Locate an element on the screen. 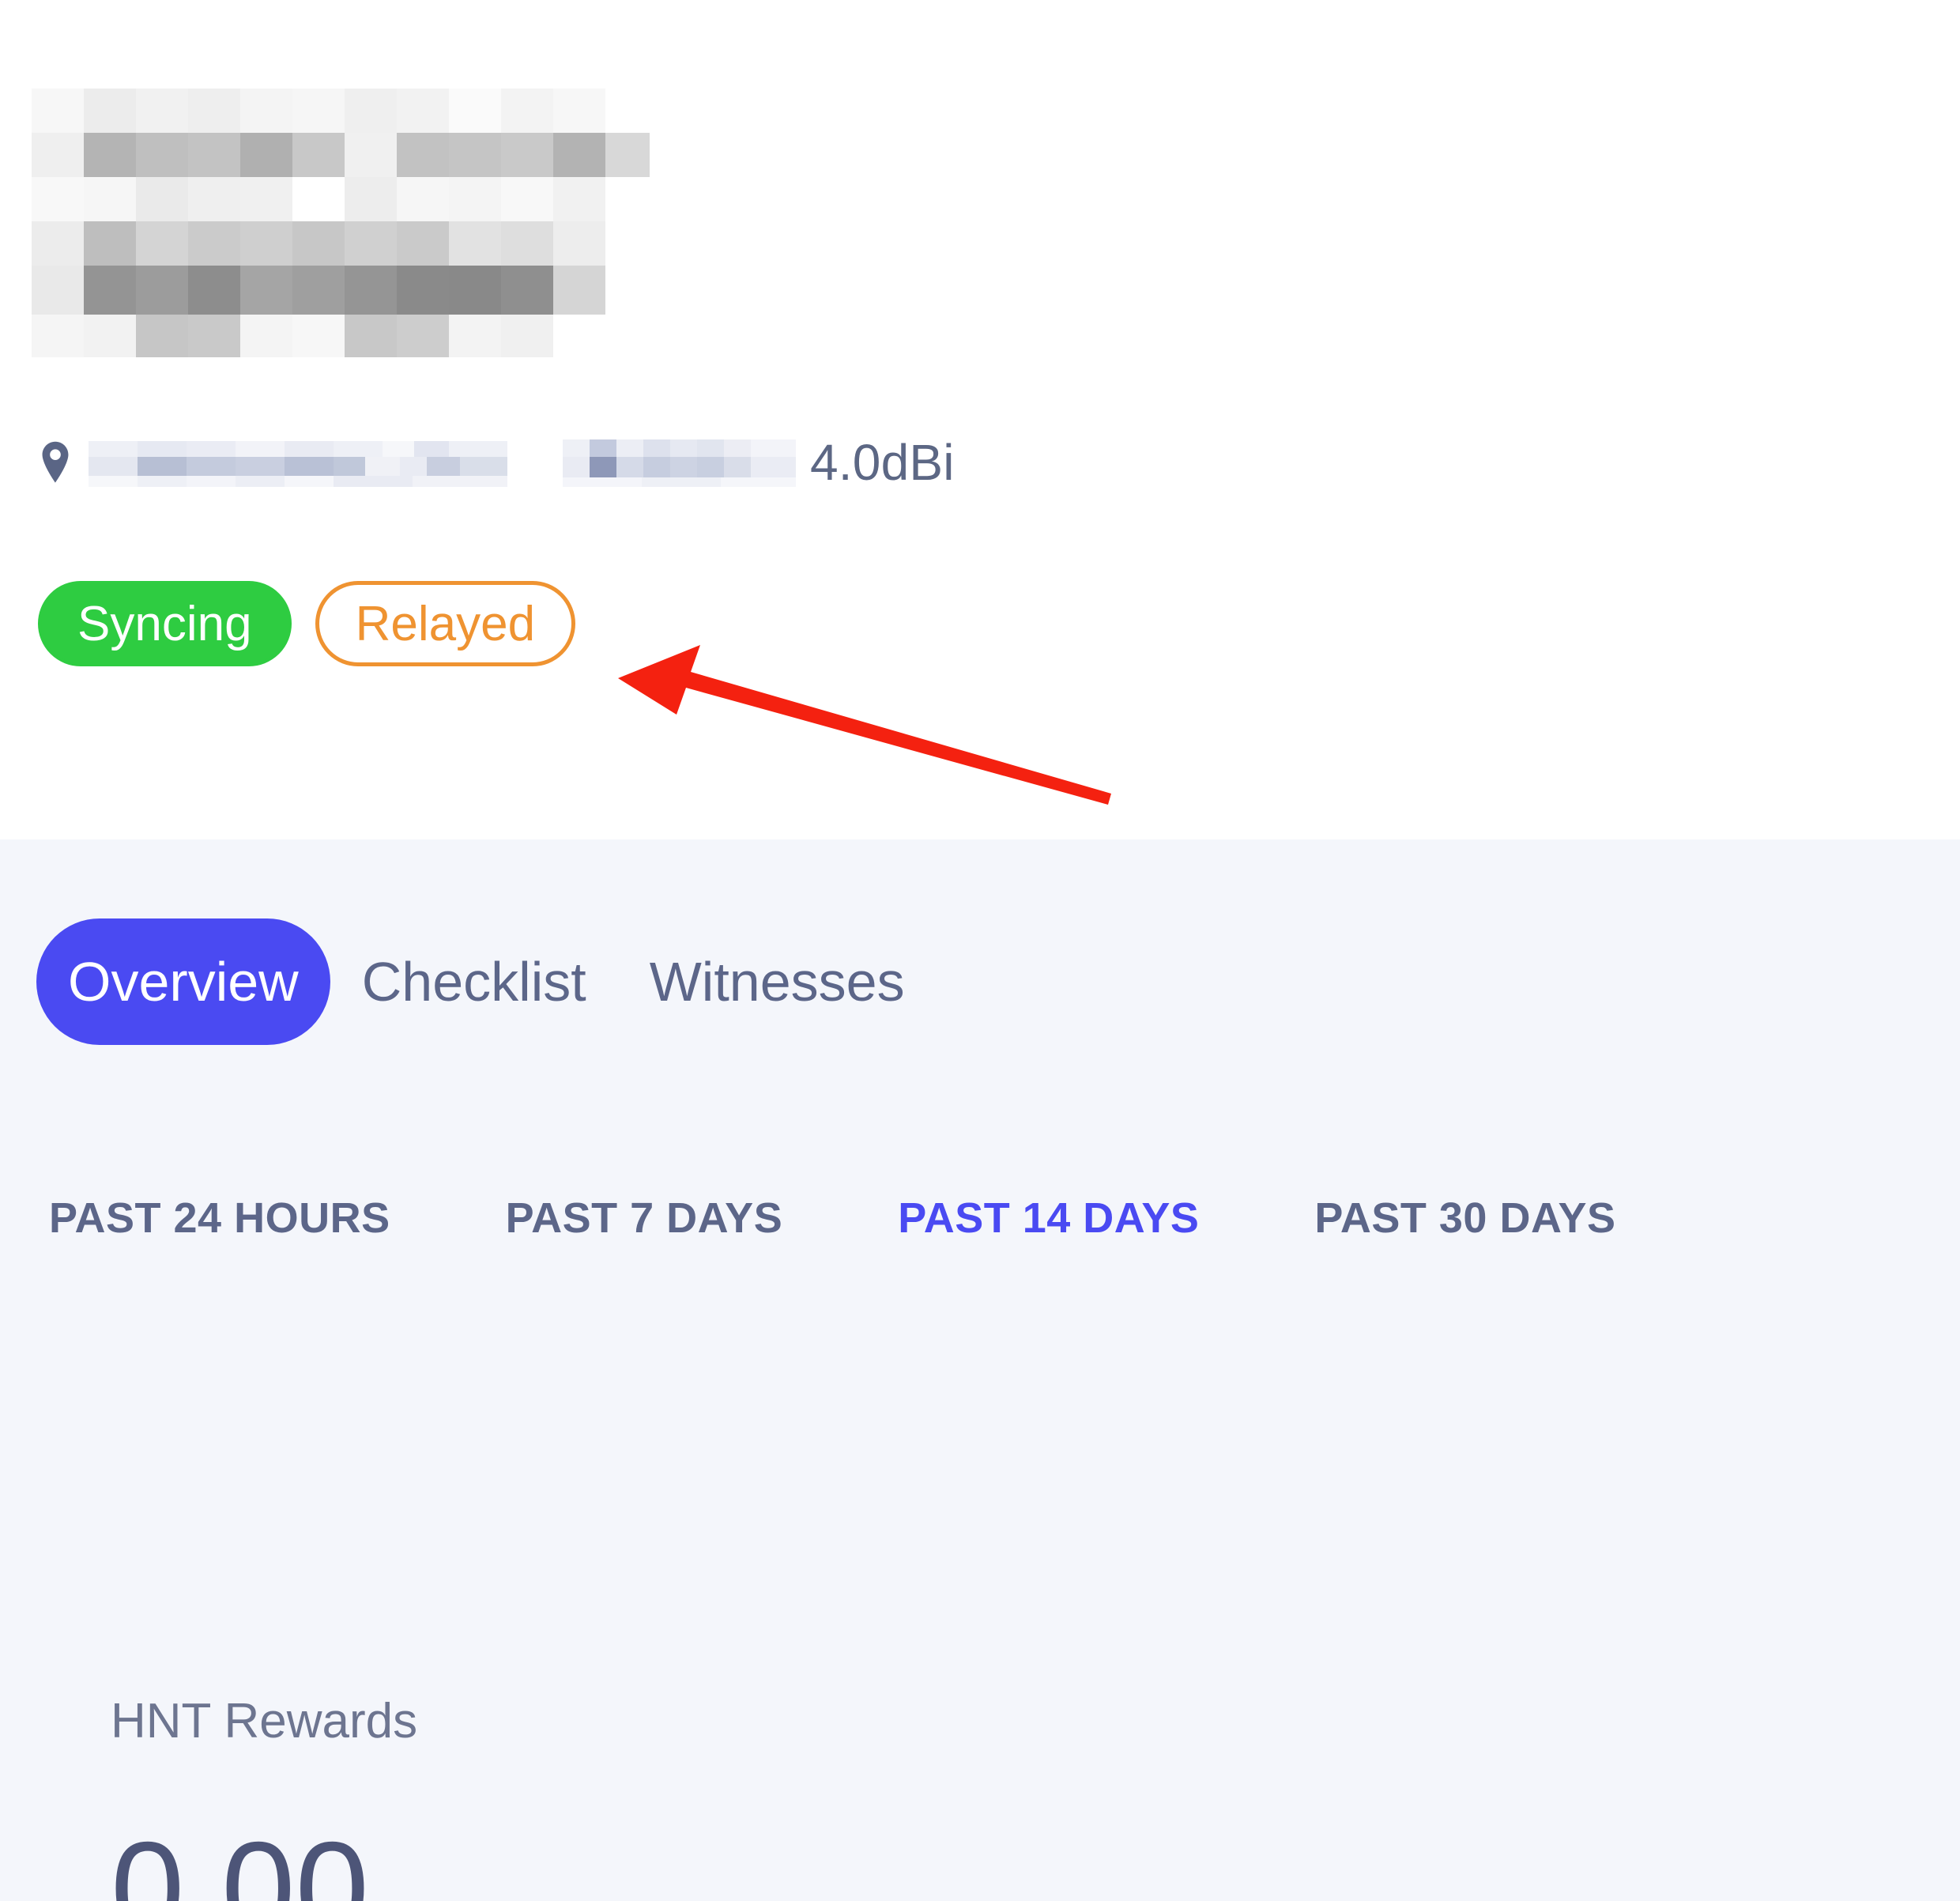 The width and height of the screenshot is (1960, 1901). tab-bar: Overview Checklist Witnesses is located at coordinates (486, 981).